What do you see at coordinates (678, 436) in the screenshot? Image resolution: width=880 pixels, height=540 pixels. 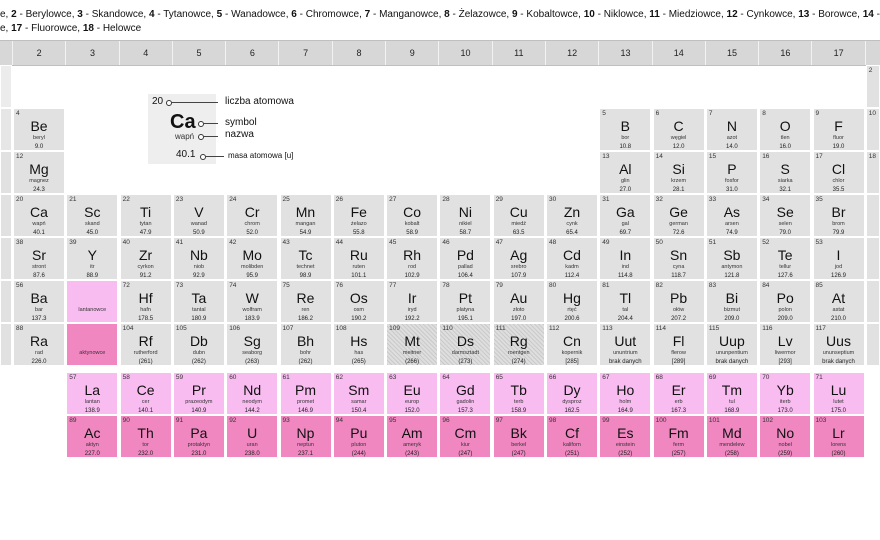 I see `element-cell-fm: 100 Fm ferm (257)` at bounding box center [678, 436].